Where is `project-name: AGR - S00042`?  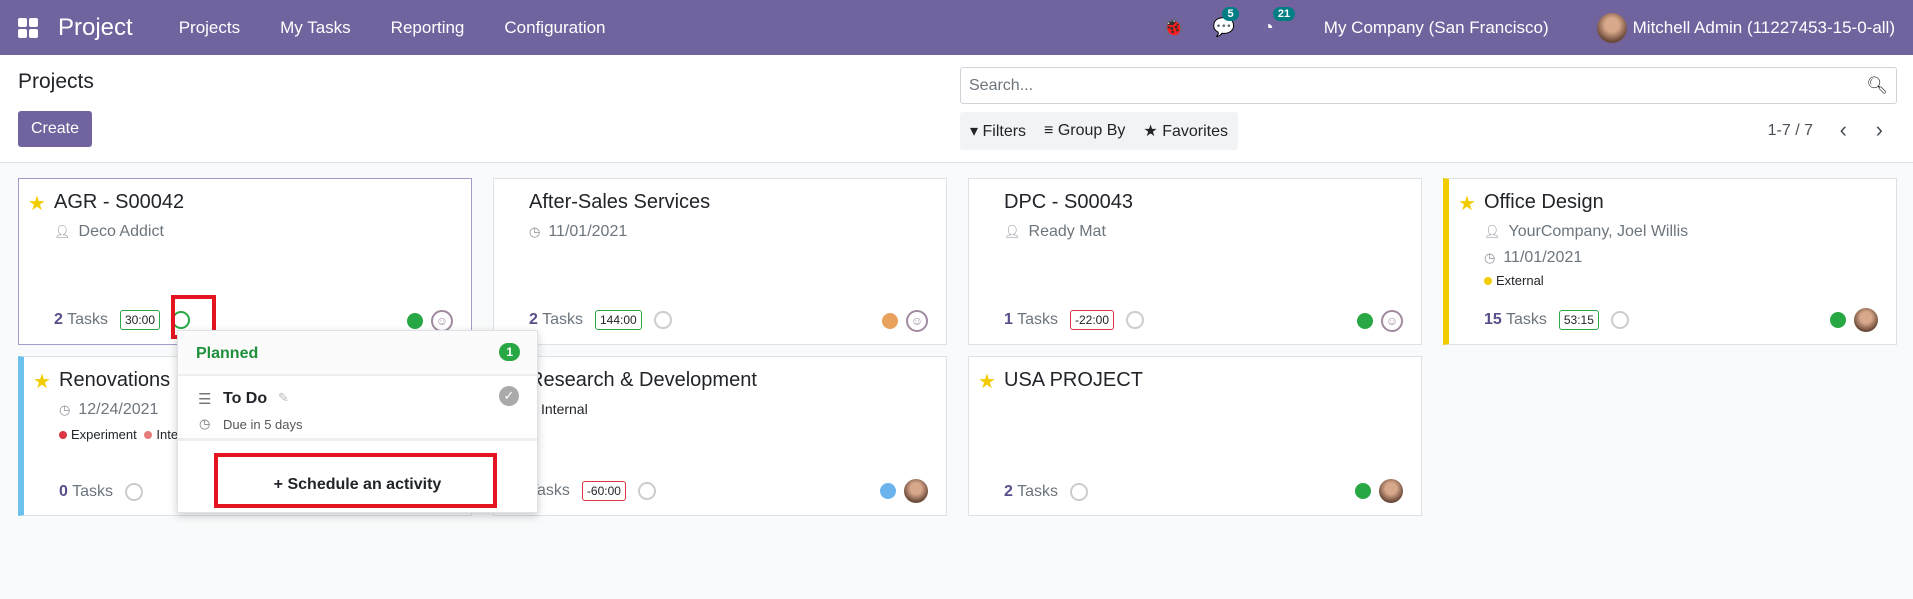
project-name: AGR - S00042 is located at coordinates (119, 202).